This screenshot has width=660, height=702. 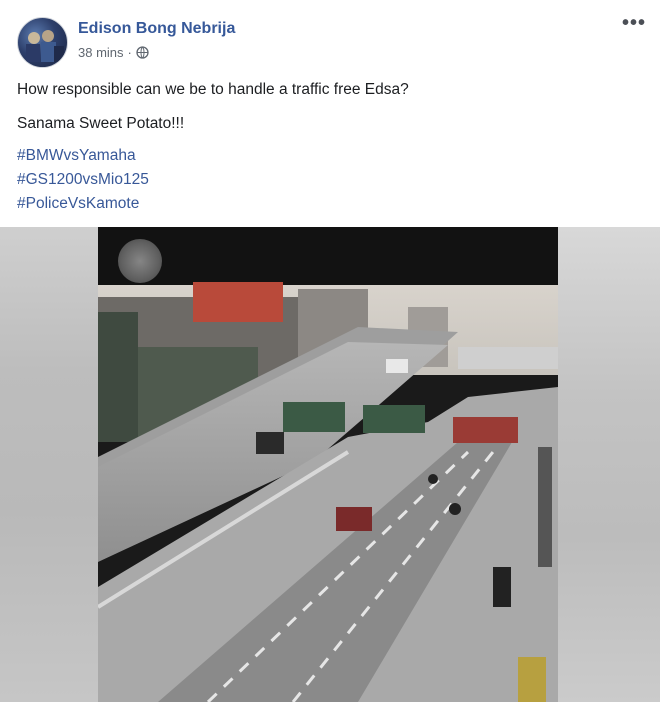 What do you see at coordinates (45, 46) in the screenshot?
I see `avatar-image` at bounding box center [45, 46].